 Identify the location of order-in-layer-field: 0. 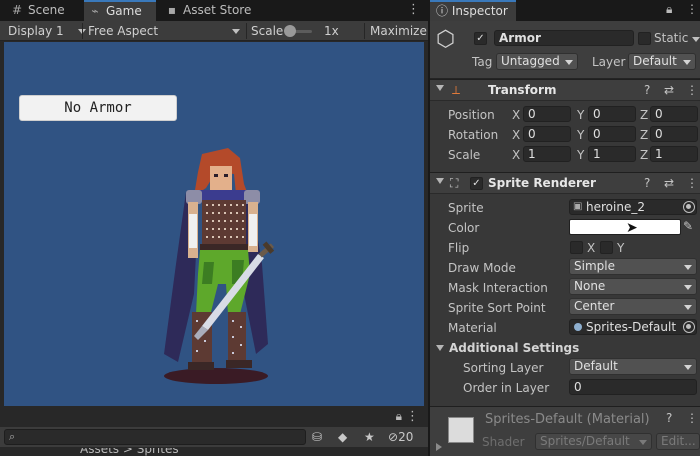
(633, 387).